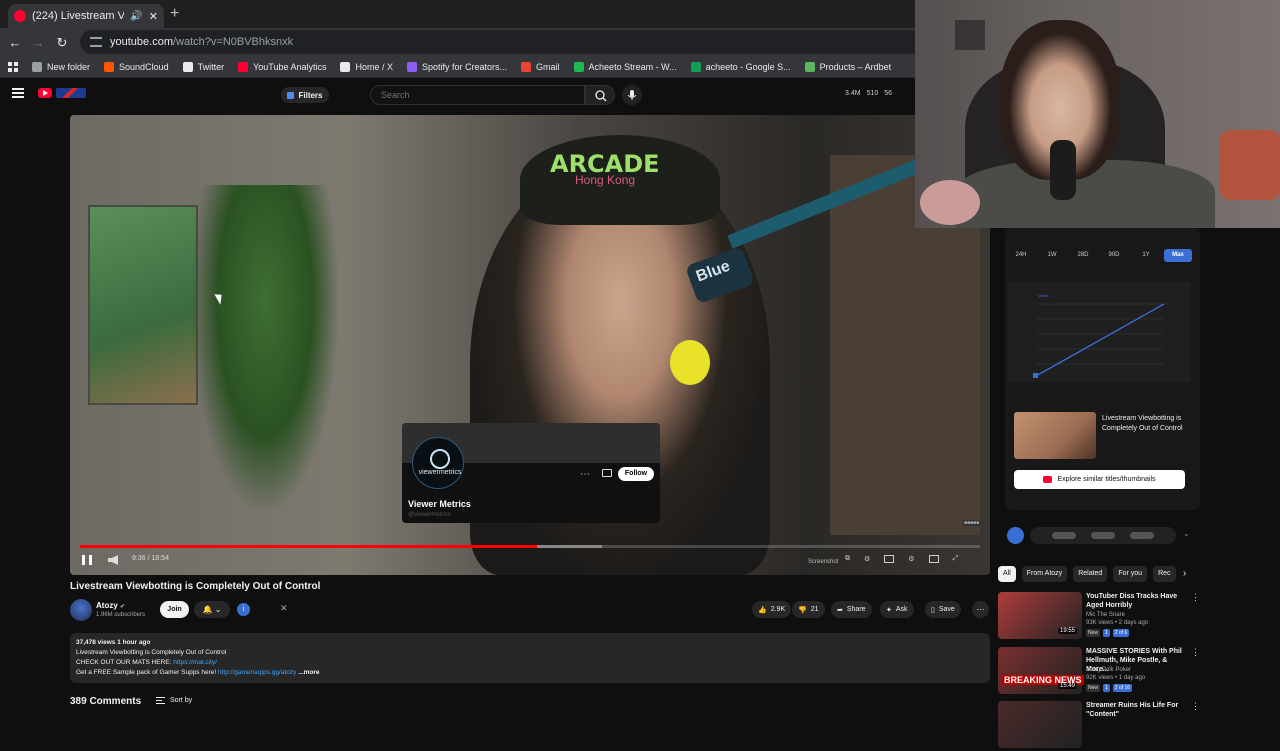 The width and height of the screenshot is (1280, 751). I want to click on tab-close-icon: ✕, so click(153, 16).